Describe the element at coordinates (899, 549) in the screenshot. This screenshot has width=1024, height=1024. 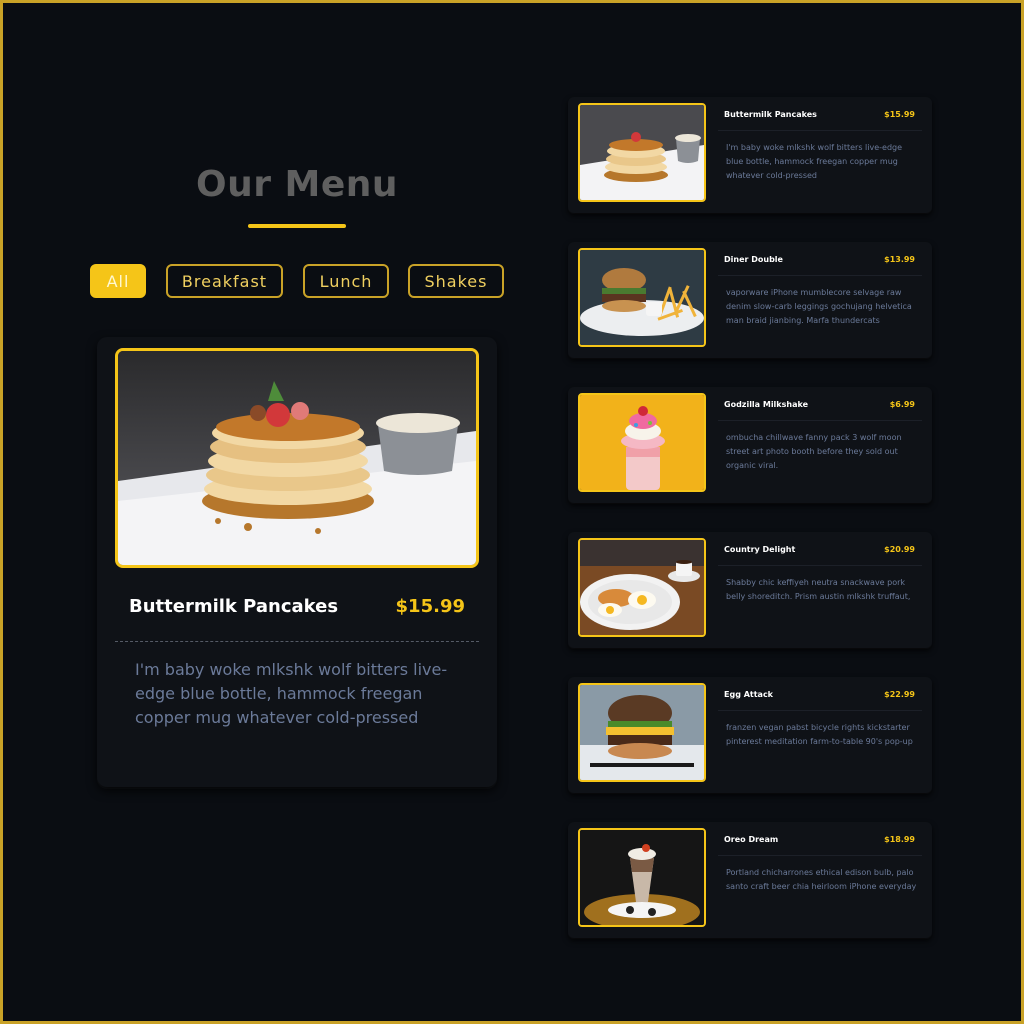
I see `menu-item-price: $20.99` at that location.